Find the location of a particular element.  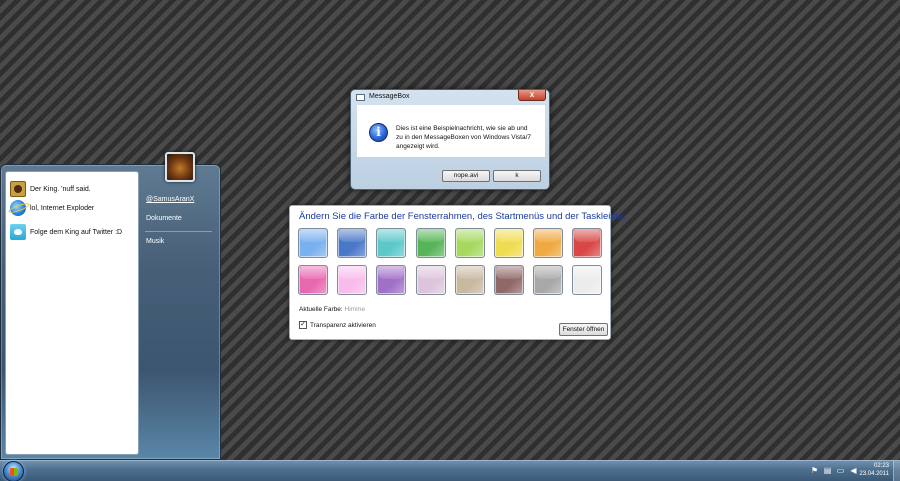

close-button: x is located at coordinates (532, 95).